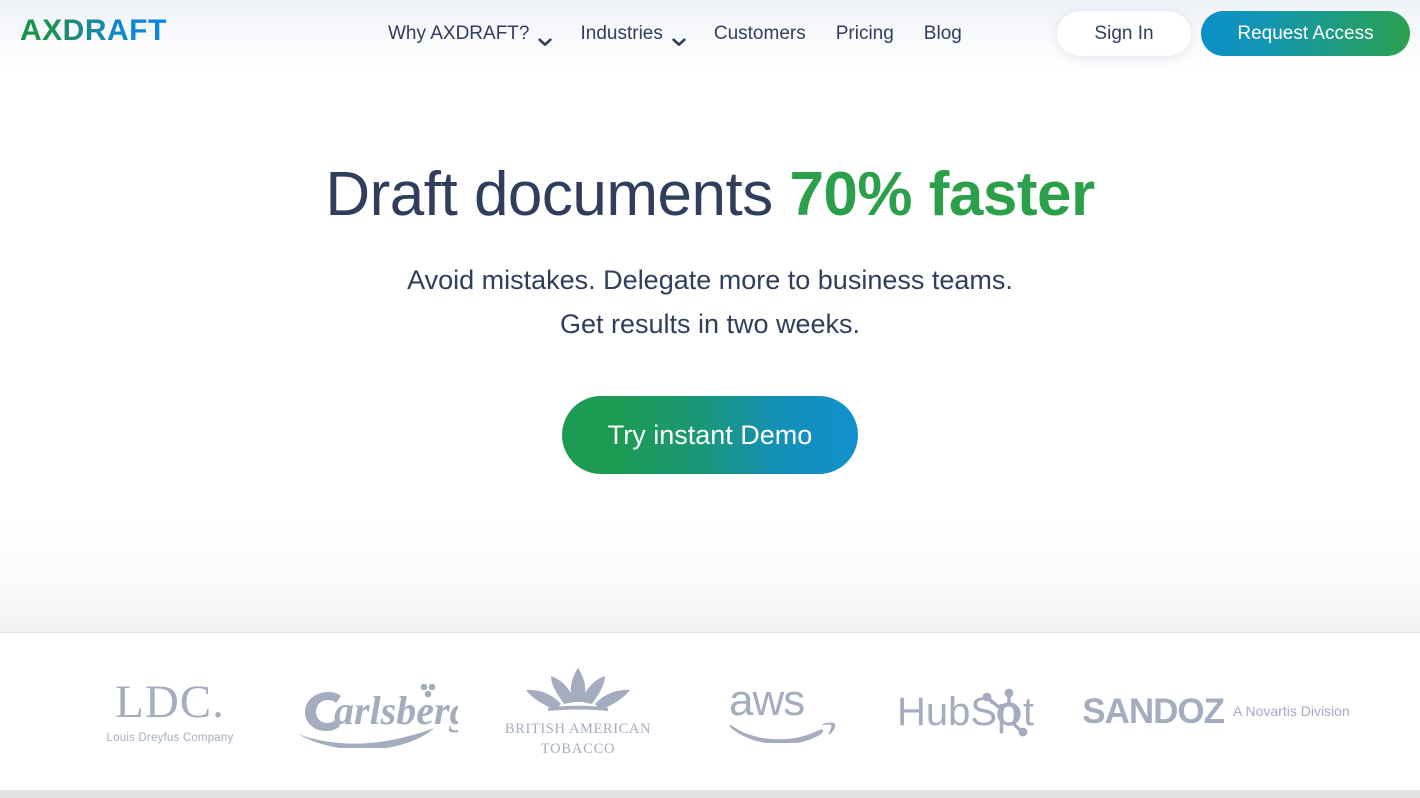 Image resolution: width=1420 pixels, height=798 pixels. Describe the element at coordinates (170, 702) in the screenshot. I see `logo-ldc-wordmark: LDC.` at that location.